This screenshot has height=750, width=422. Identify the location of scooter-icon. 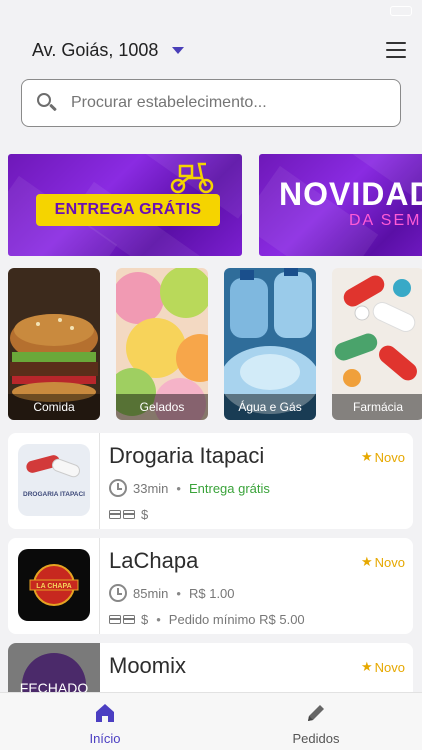
(192, 178).